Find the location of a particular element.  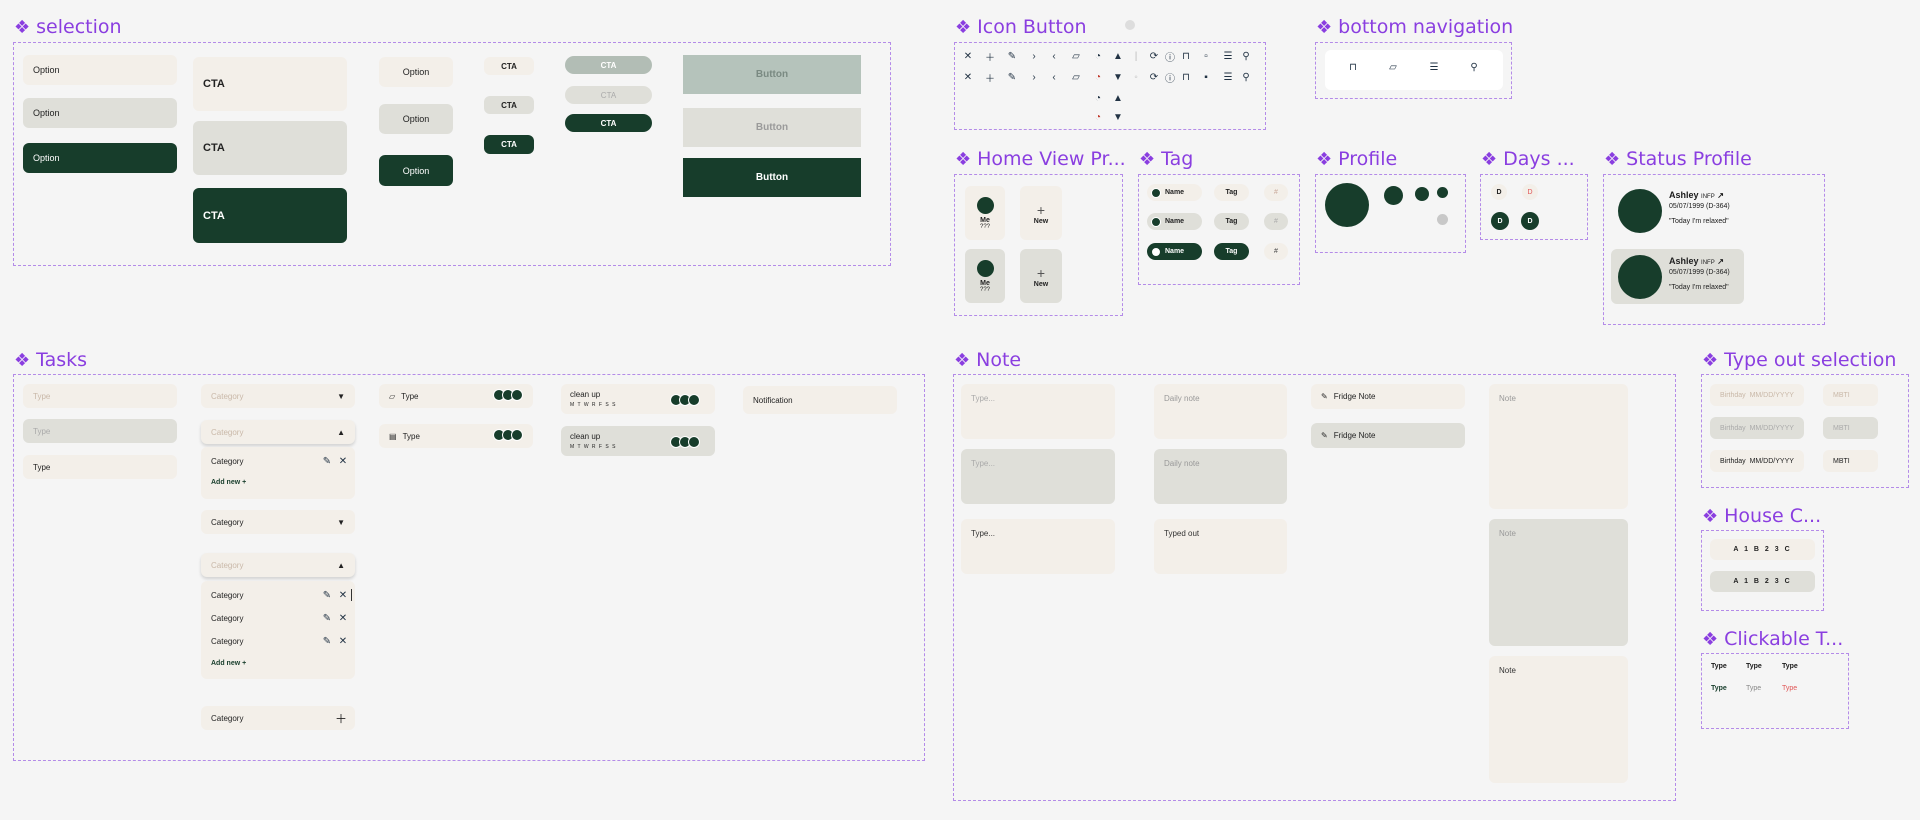

fridge-note-item-hover: ✎ Fridge Note is located at coordinates (1388, 435).